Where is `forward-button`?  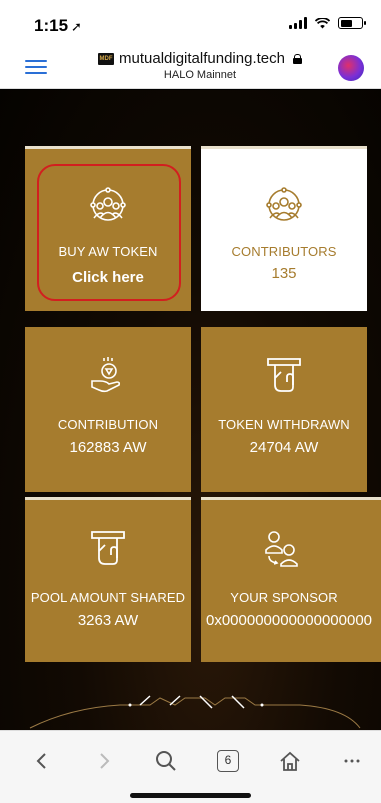
forward-button is located at coordinates (104, 761).